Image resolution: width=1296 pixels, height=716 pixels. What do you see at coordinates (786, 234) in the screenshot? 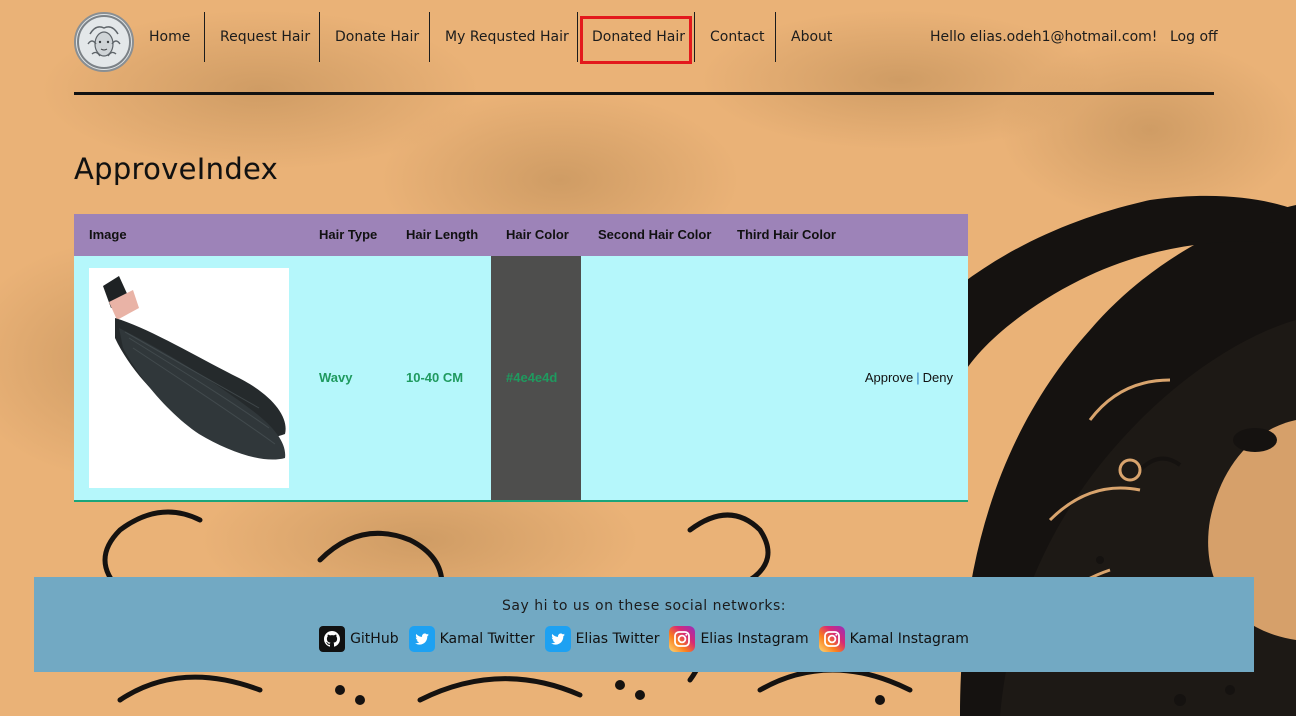
I see `column-header-third-hair-color: Third Hair Color` at bounding box center [786, 234].